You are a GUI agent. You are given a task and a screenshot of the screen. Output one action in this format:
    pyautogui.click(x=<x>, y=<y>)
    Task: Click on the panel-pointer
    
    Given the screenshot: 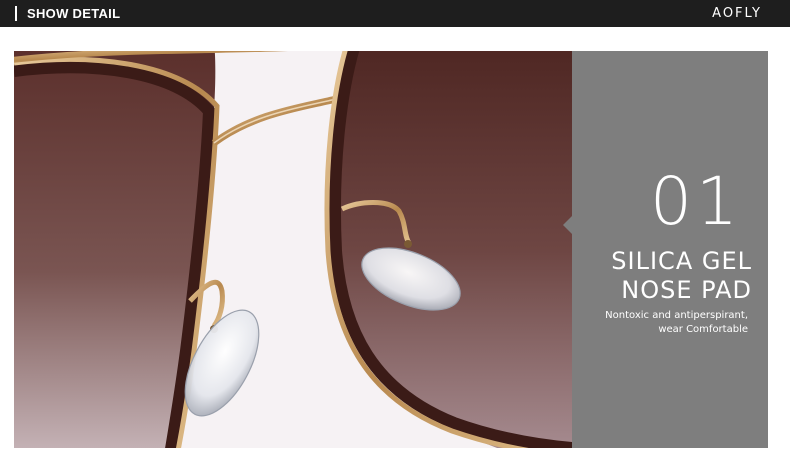 What is the action you would take?
    pyautogui.click(x=567, y=225)
    